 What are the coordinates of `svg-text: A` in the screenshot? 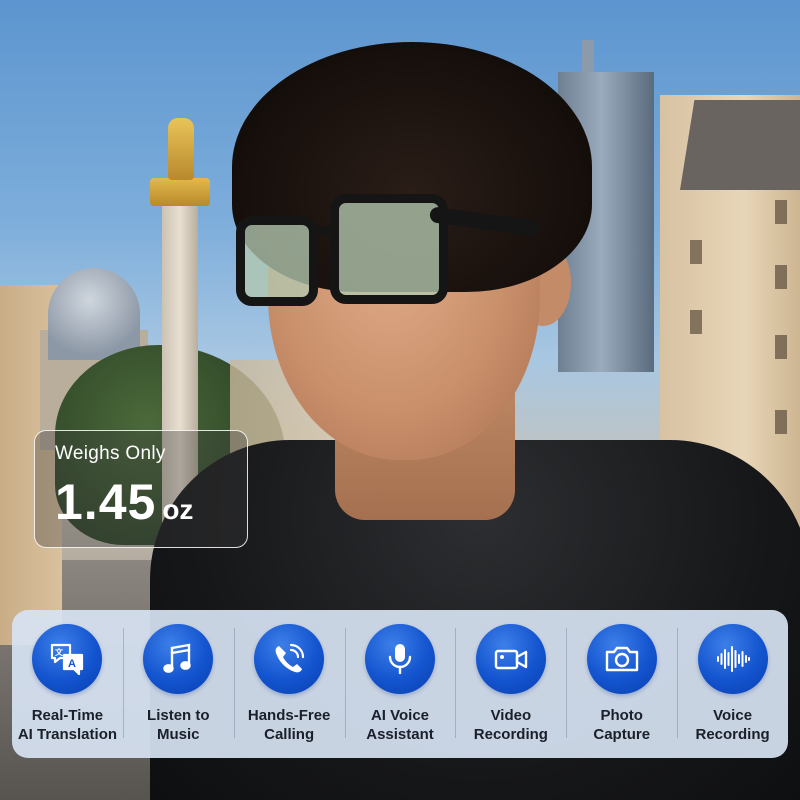 It's located at (72, 664).